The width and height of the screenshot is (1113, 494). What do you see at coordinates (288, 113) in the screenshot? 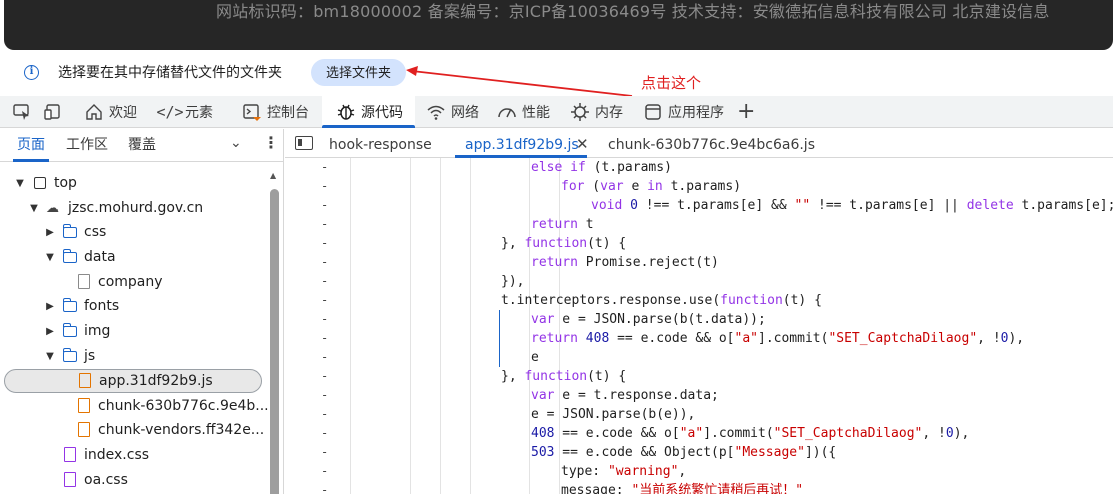
I see `tab-console-label: 控制台` at bounding box center [288, 113].